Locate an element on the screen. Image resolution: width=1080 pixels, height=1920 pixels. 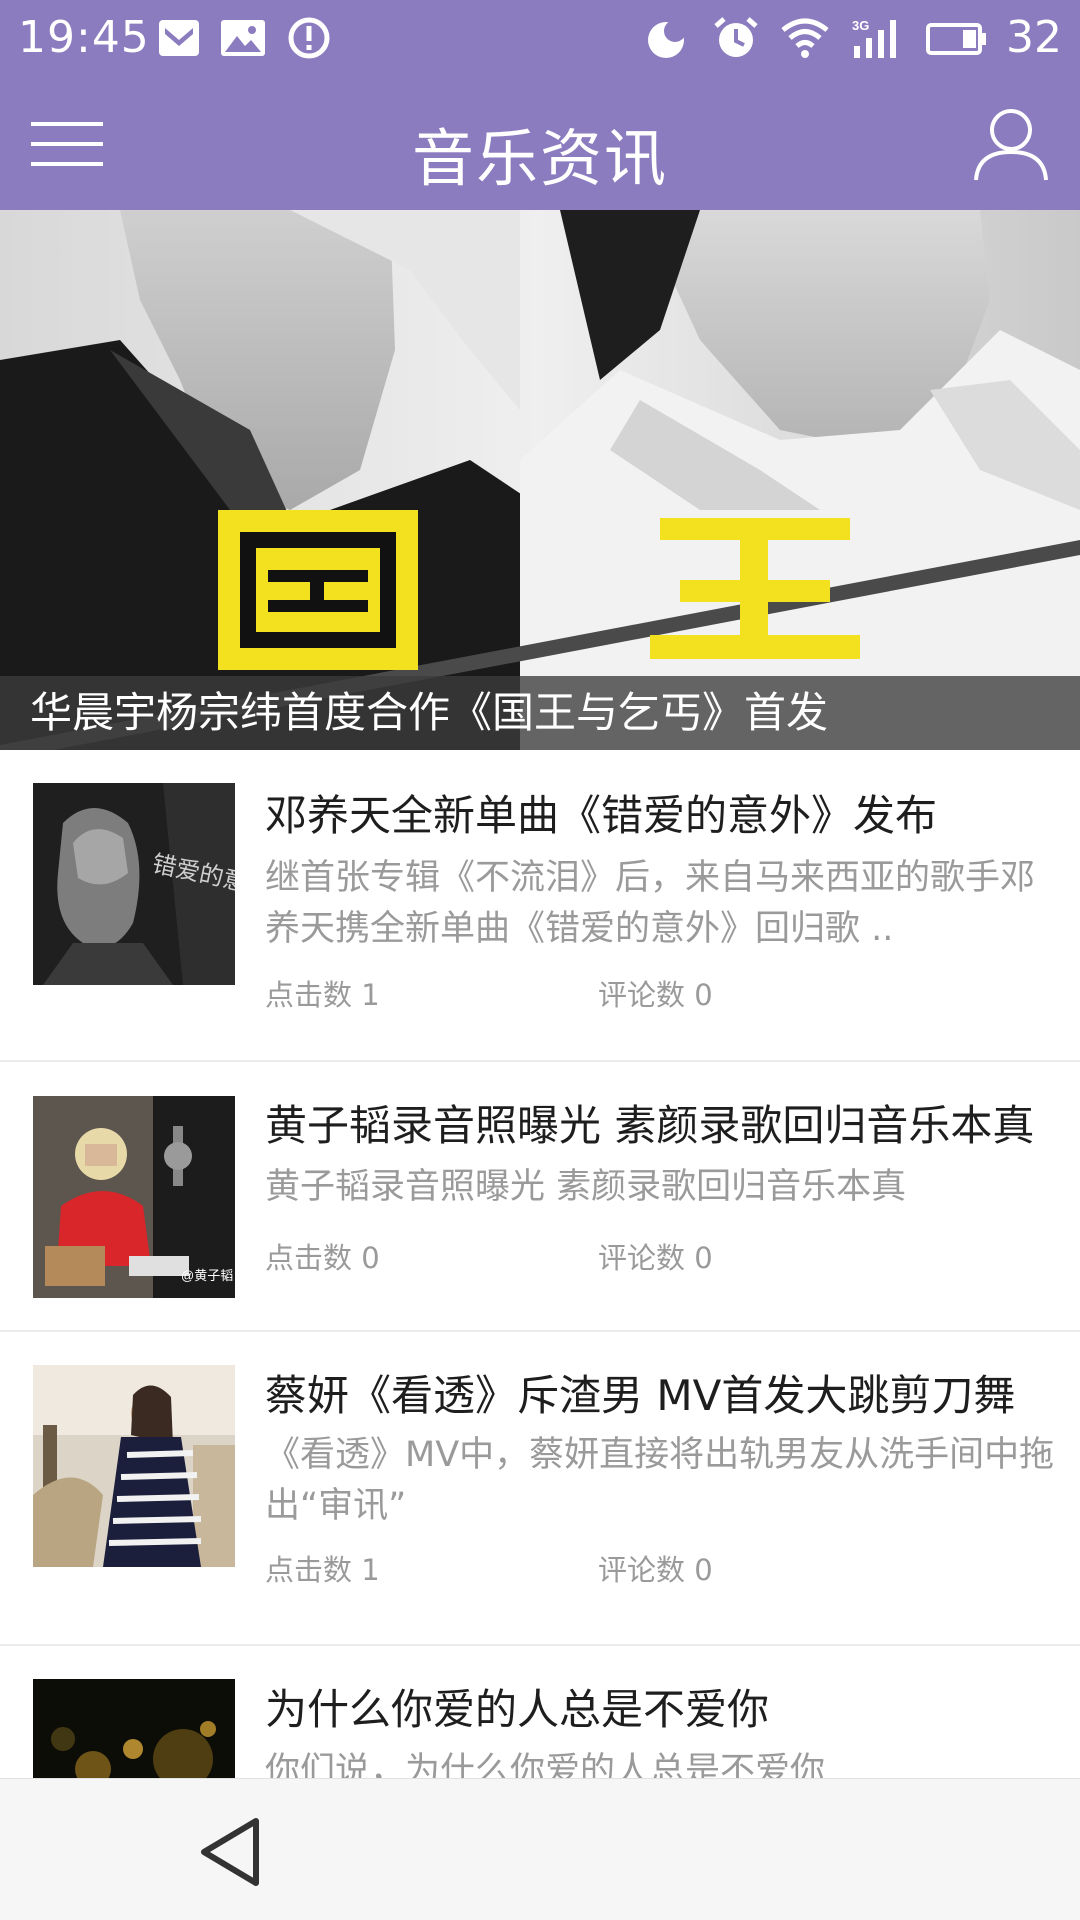
news-summary: 黄子韬录音照曝光 素颜录歌回归音乐本真 is located at coordinates (586, 1187).